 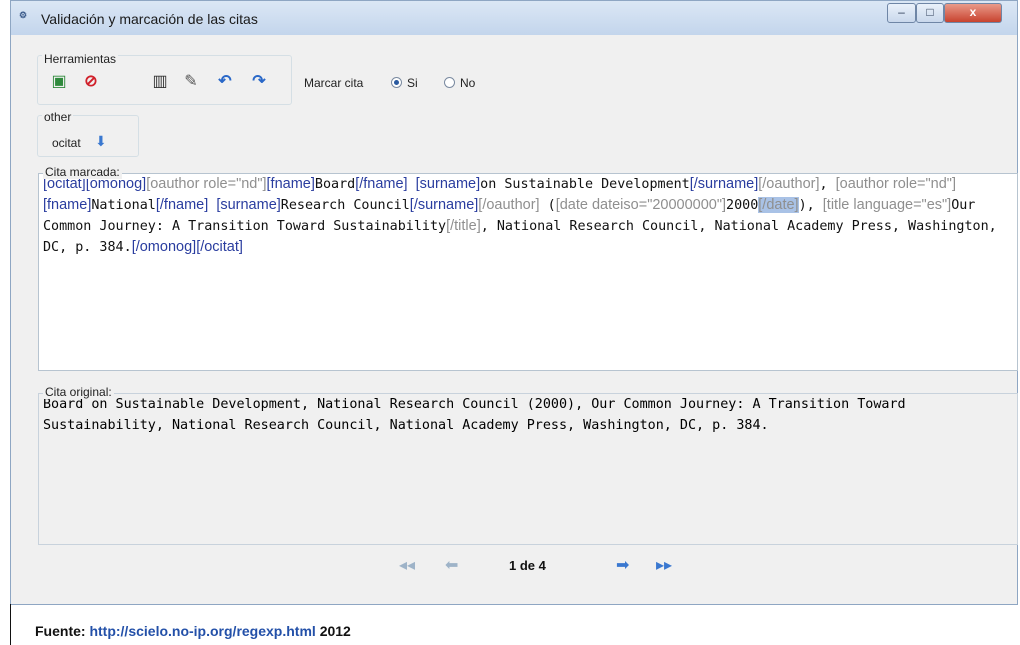 I want to click on cancel-icon: ⊘, so click(x=91, y=82).